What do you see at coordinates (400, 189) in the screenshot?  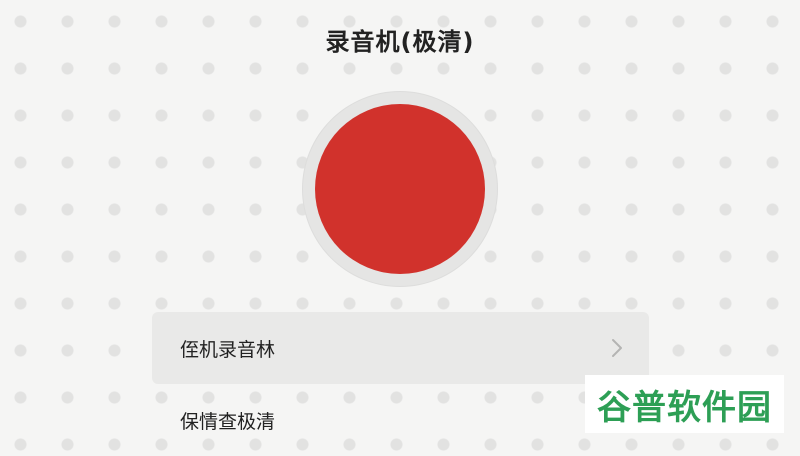 I see `record-button` at bounding box center [400, 189].